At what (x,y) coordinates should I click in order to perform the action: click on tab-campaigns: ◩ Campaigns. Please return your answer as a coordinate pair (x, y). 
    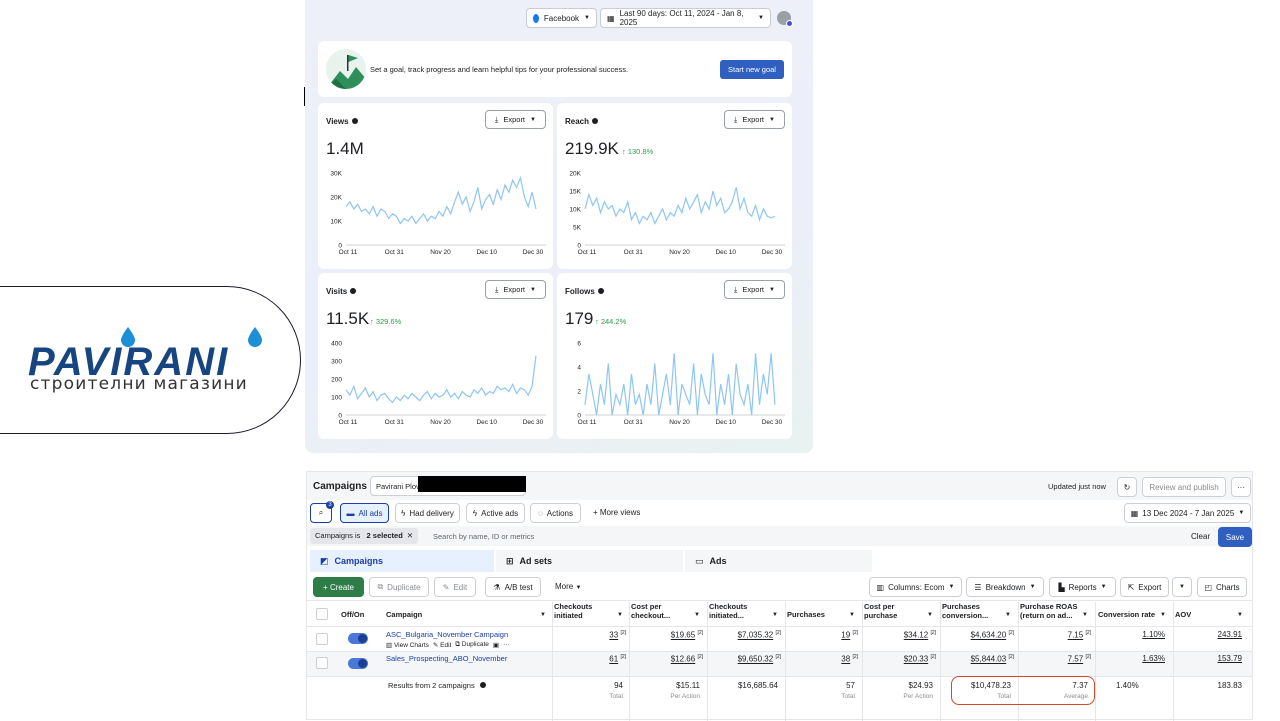
    Looking at the image, I should click on (402, 561).